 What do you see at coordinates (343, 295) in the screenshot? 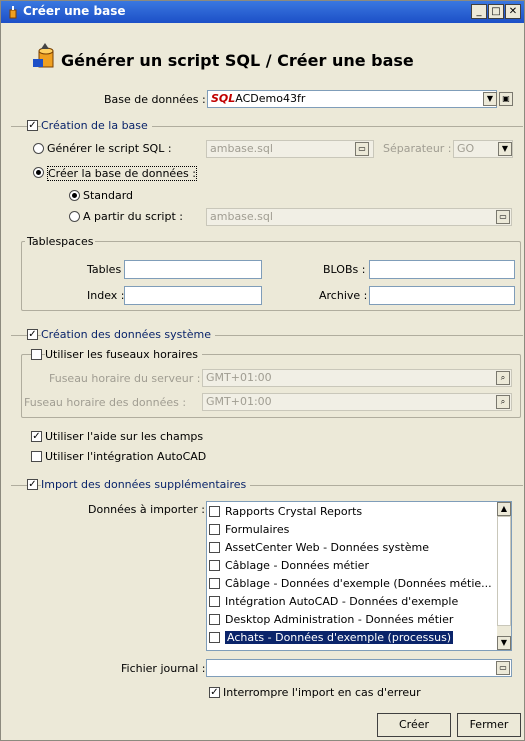
I see `archive-label: Archive :` at bounding box center [343, 295].